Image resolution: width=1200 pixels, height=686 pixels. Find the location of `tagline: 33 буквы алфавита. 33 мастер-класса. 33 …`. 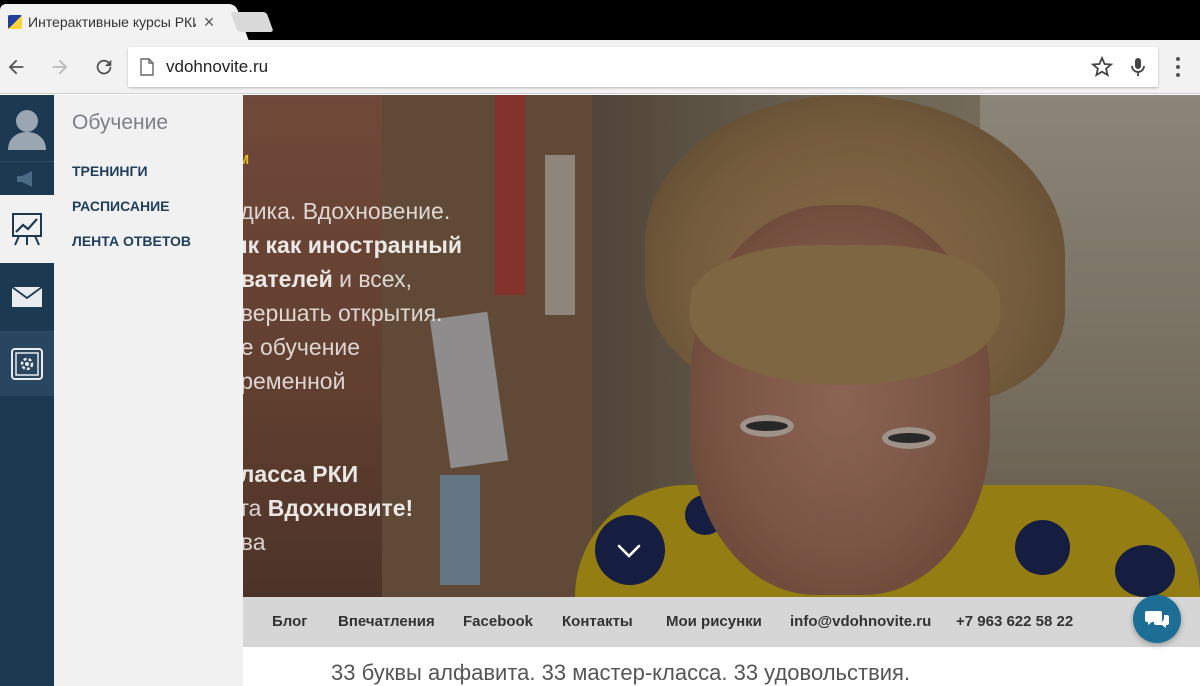

tagline: 33 буквы алфавита. 33 мастер-класса. 33 … is located at coordinates (621, 672).